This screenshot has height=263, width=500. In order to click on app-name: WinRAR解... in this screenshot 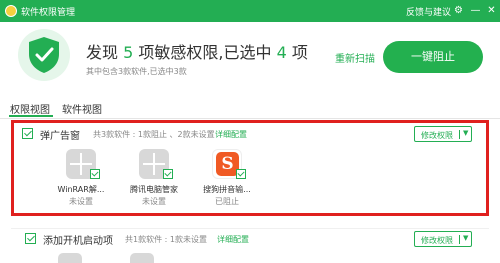, I will do `click(81, 189)`.